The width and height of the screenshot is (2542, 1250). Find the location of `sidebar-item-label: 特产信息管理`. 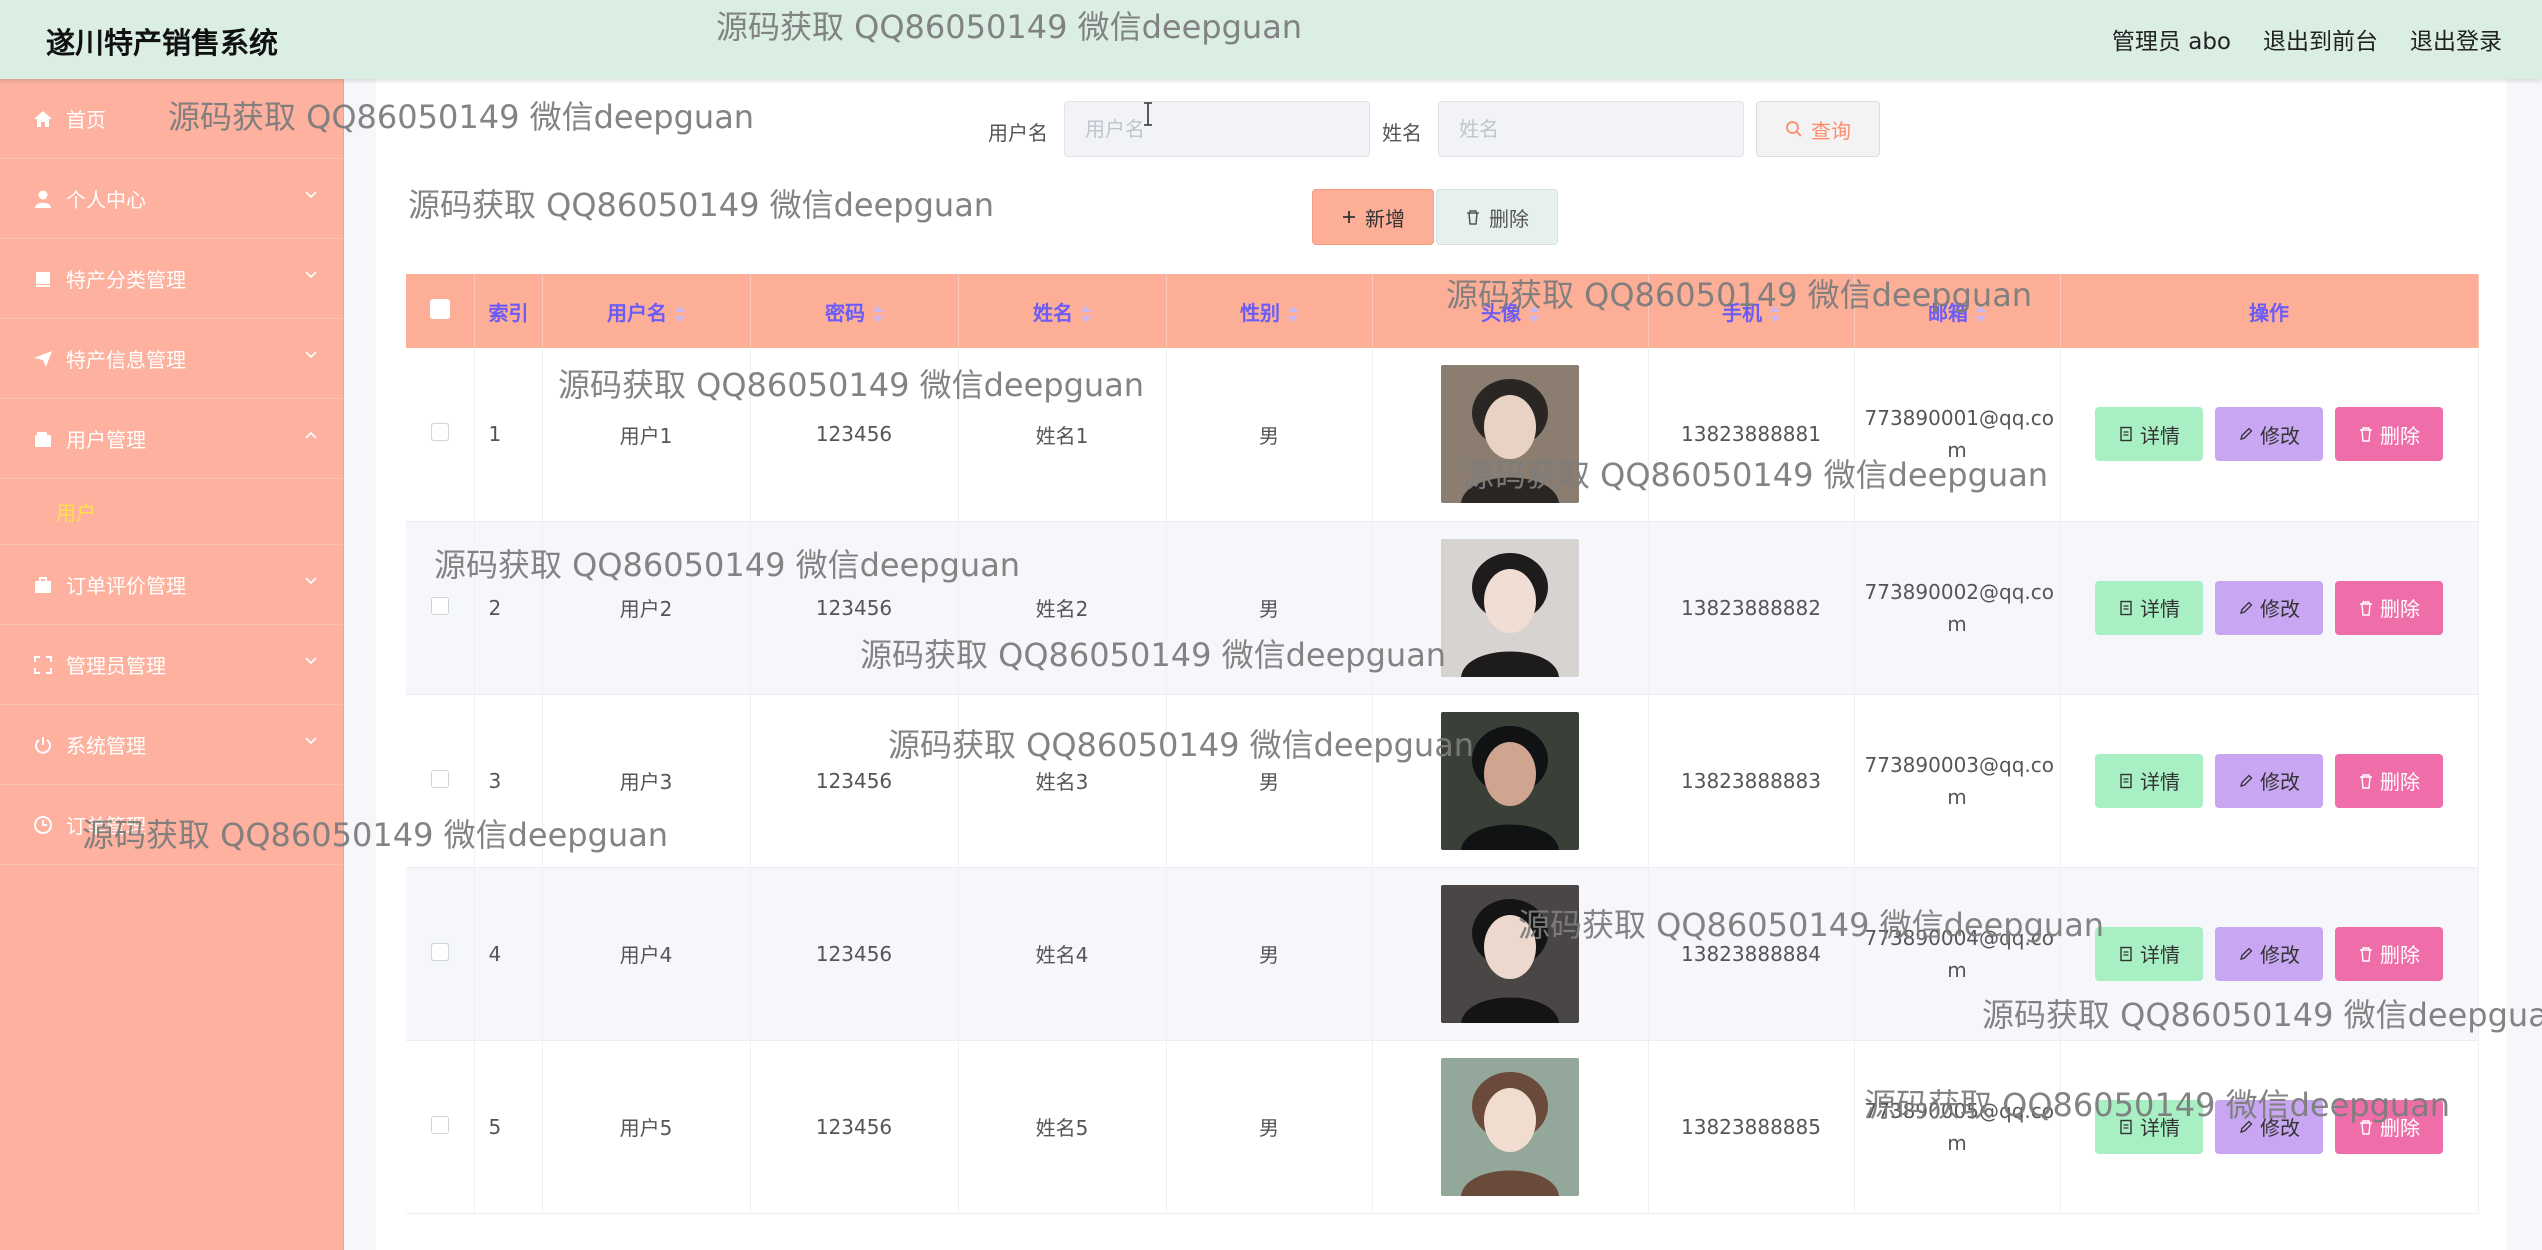

sidebar-item-label: 特产信息管理 is located at coordinates (126, 360).